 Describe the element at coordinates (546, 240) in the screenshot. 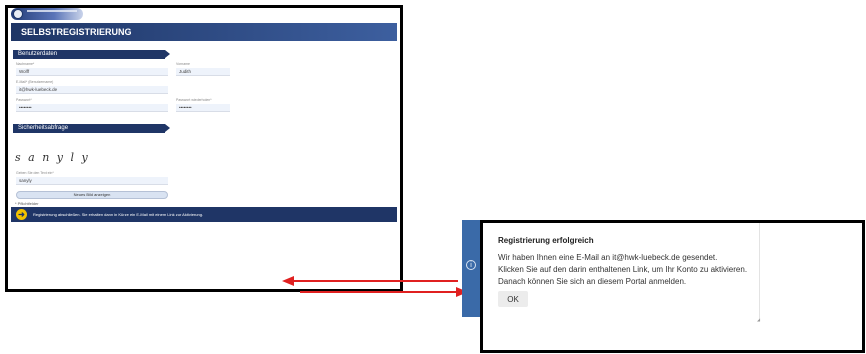

I see `dialog-title: Registrierung erfolgreich` at that location.